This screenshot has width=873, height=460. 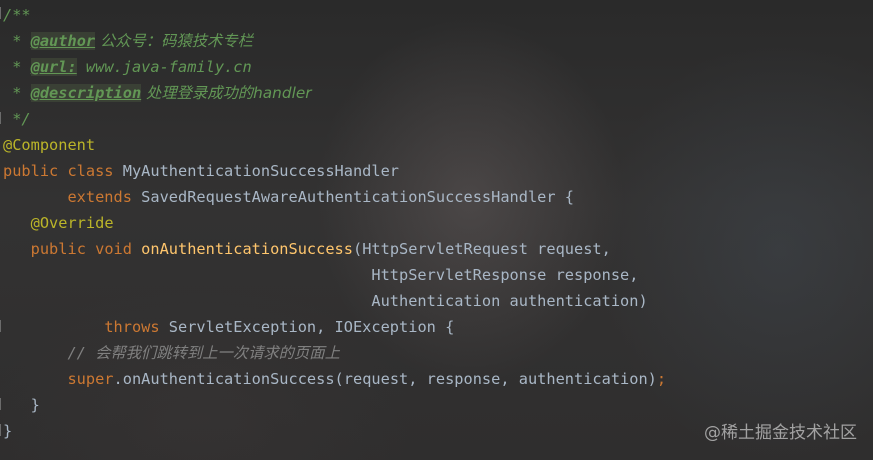 I want to click on code-line-9: @Override, so click(x=58, y=223).